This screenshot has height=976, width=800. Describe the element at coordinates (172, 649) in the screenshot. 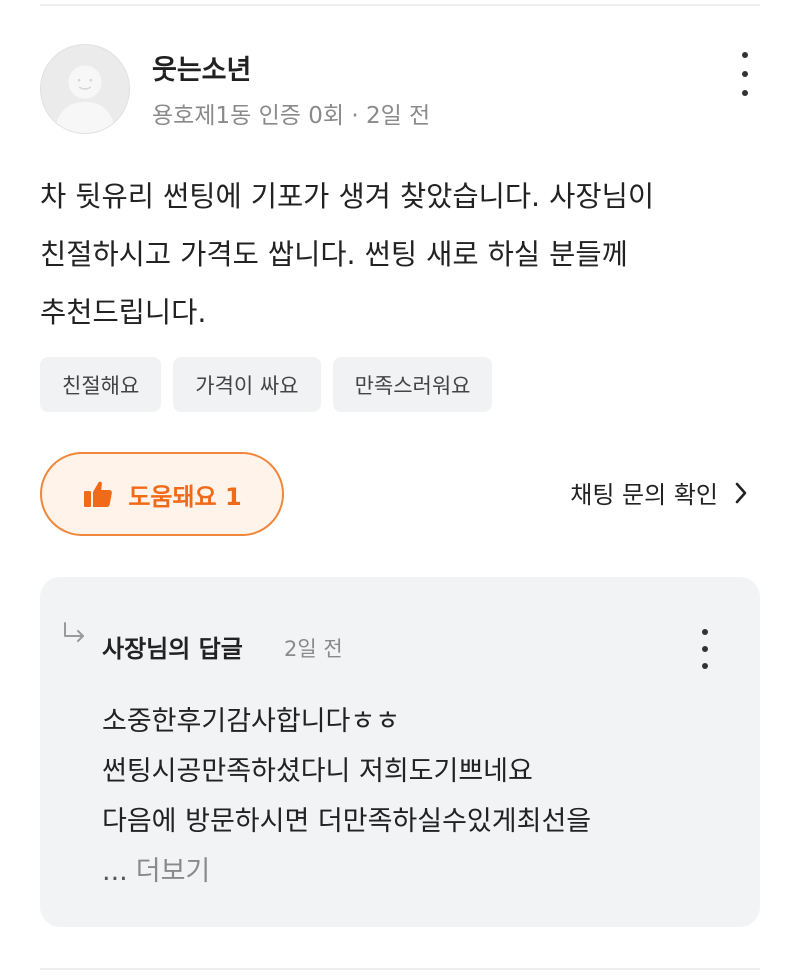

I see `reply-author: 사장님의 답글` at that location.